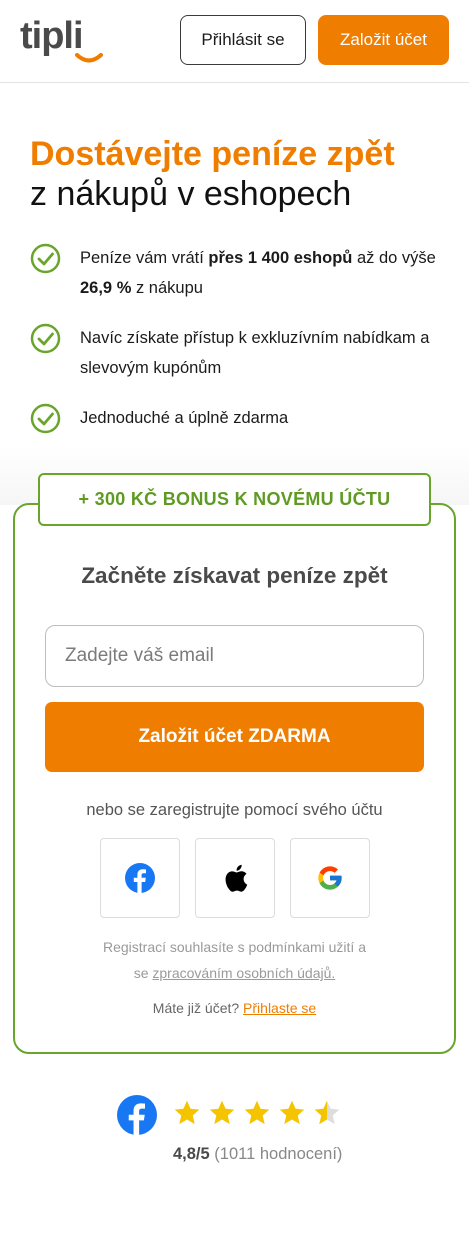 The width and height of the screenshot is (469, 1240). Describe the element at coordinates (234, 1008) in the screenshot. I see `already-registered-text: Máte již účet? Přihlaste se` at that location.